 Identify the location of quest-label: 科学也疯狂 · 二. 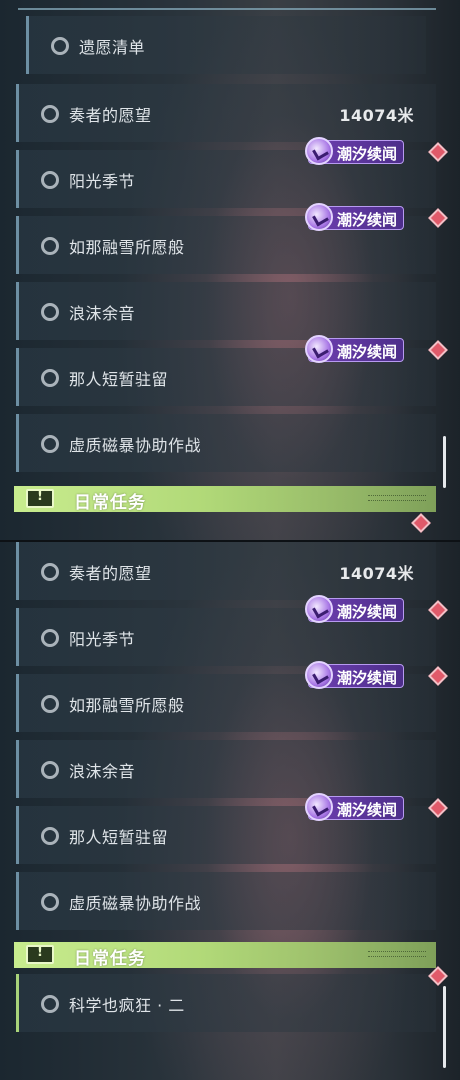
(127, 1005).